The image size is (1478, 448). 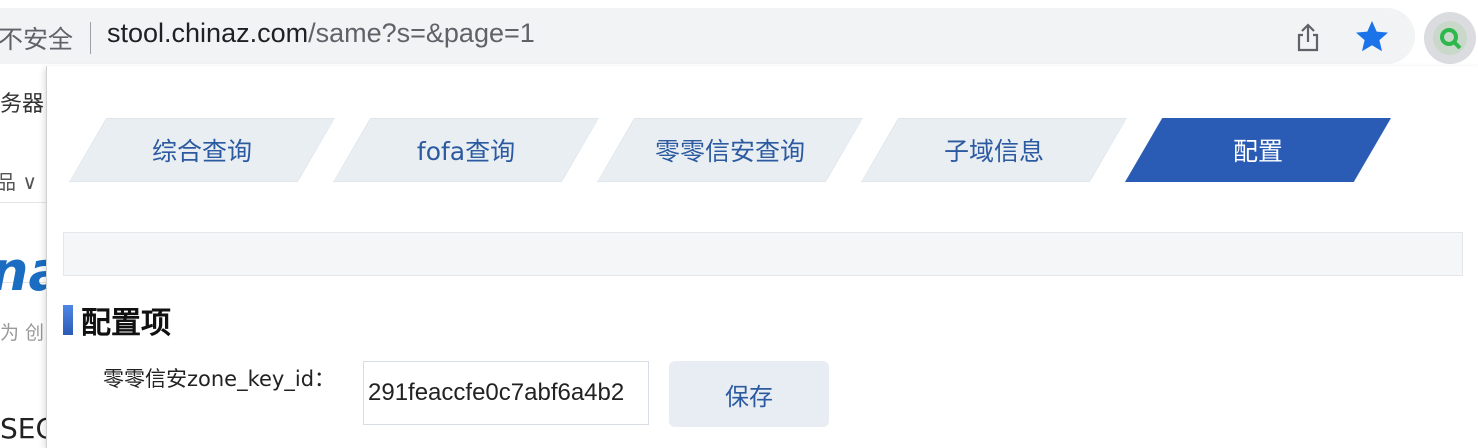 I want to click on tab-comprehensive-query: 综合查询, so click(x=202, y=150).